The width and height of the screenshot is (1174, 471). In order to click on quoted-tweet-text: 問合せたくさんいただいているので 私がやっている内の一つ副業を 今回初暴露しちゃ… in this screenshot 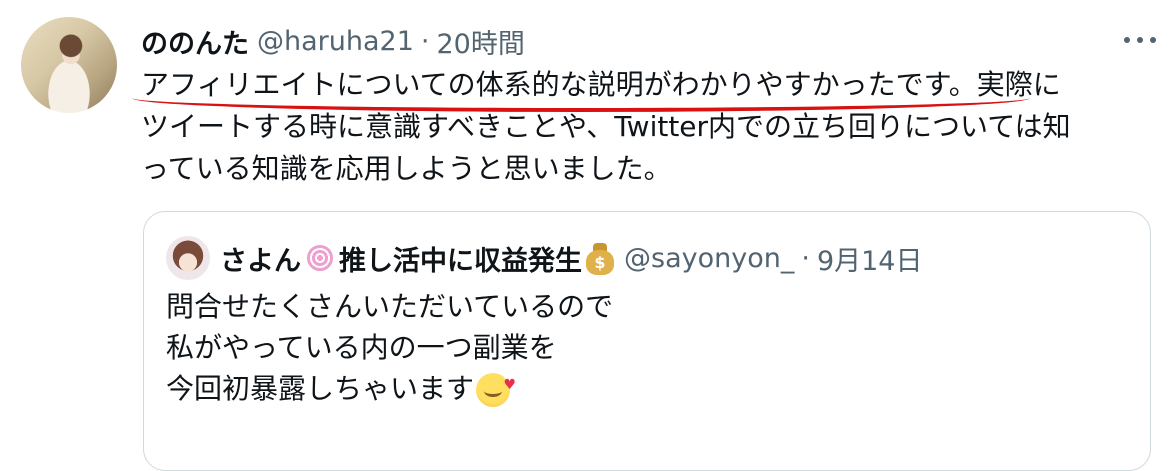, I will do `click(389, 347)`.